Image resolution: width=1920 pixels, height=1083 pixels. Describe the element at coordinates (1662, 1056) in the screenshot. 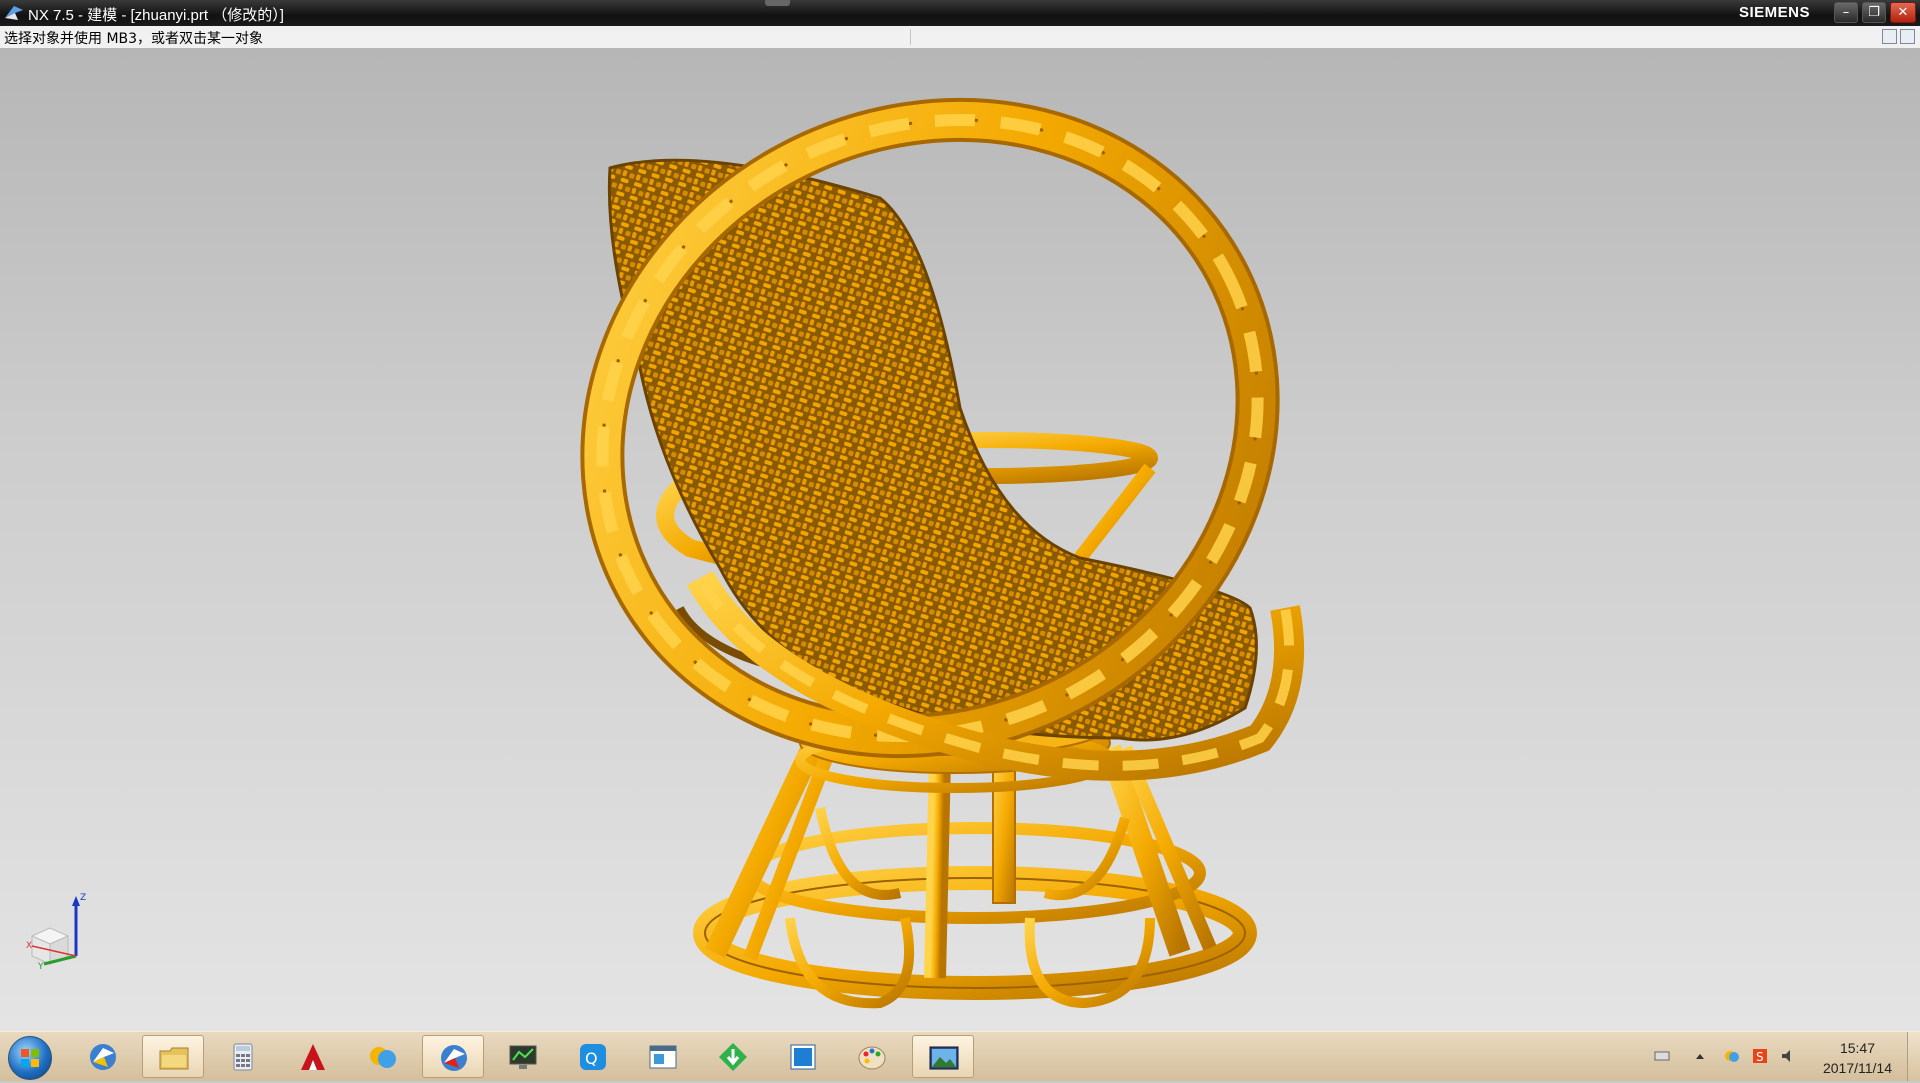

I see `keyboard-icon` at that location.